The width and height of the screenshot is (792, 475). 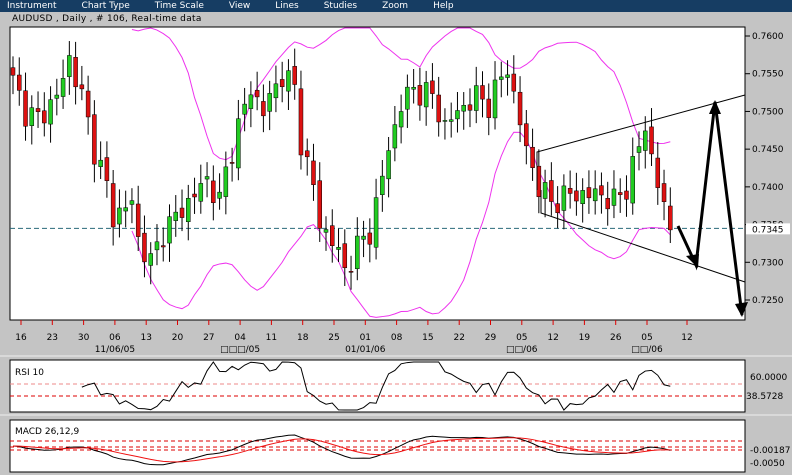 I want to click on date-label: 26, so click(x=616, y=338).